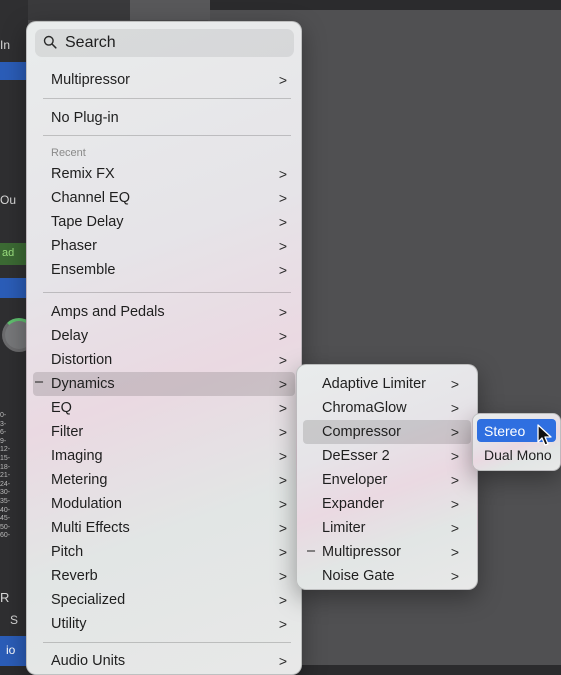 The height and width of the screenshot is (675, 561). Describe the element at coordinates (387, 528) in the screenshot. I see `dynamics-item-limiter: Limiter >` at that location.